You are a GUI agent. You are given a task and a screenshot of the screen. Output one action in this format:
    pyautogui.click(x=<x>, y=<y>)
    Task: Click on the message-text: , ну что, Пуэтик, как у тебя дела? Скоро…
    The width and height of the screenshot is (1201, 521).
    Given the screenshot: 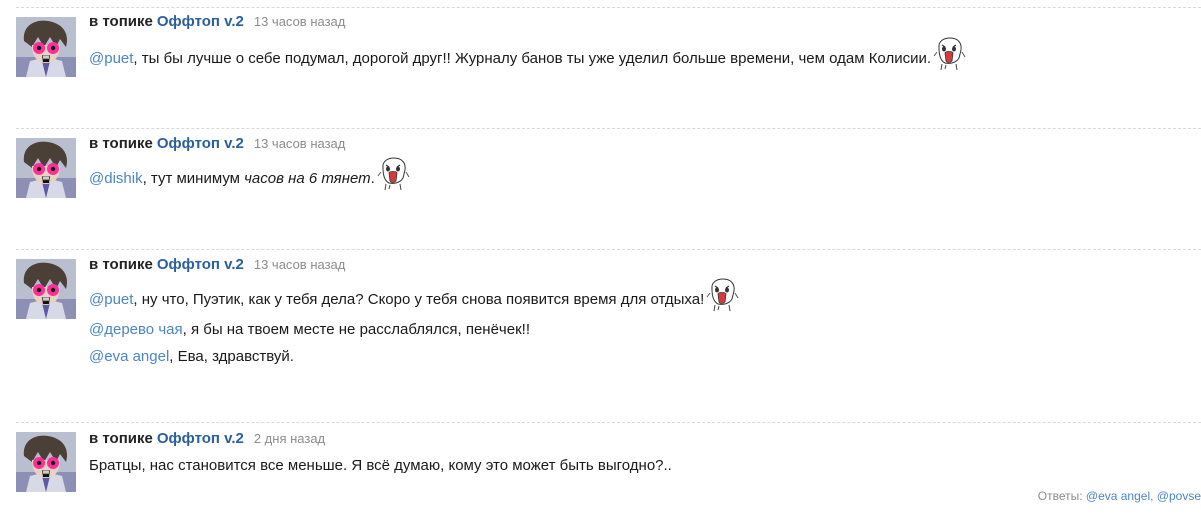 What is the action you would take?
    pyautogui.click(x=419, y=299)
    